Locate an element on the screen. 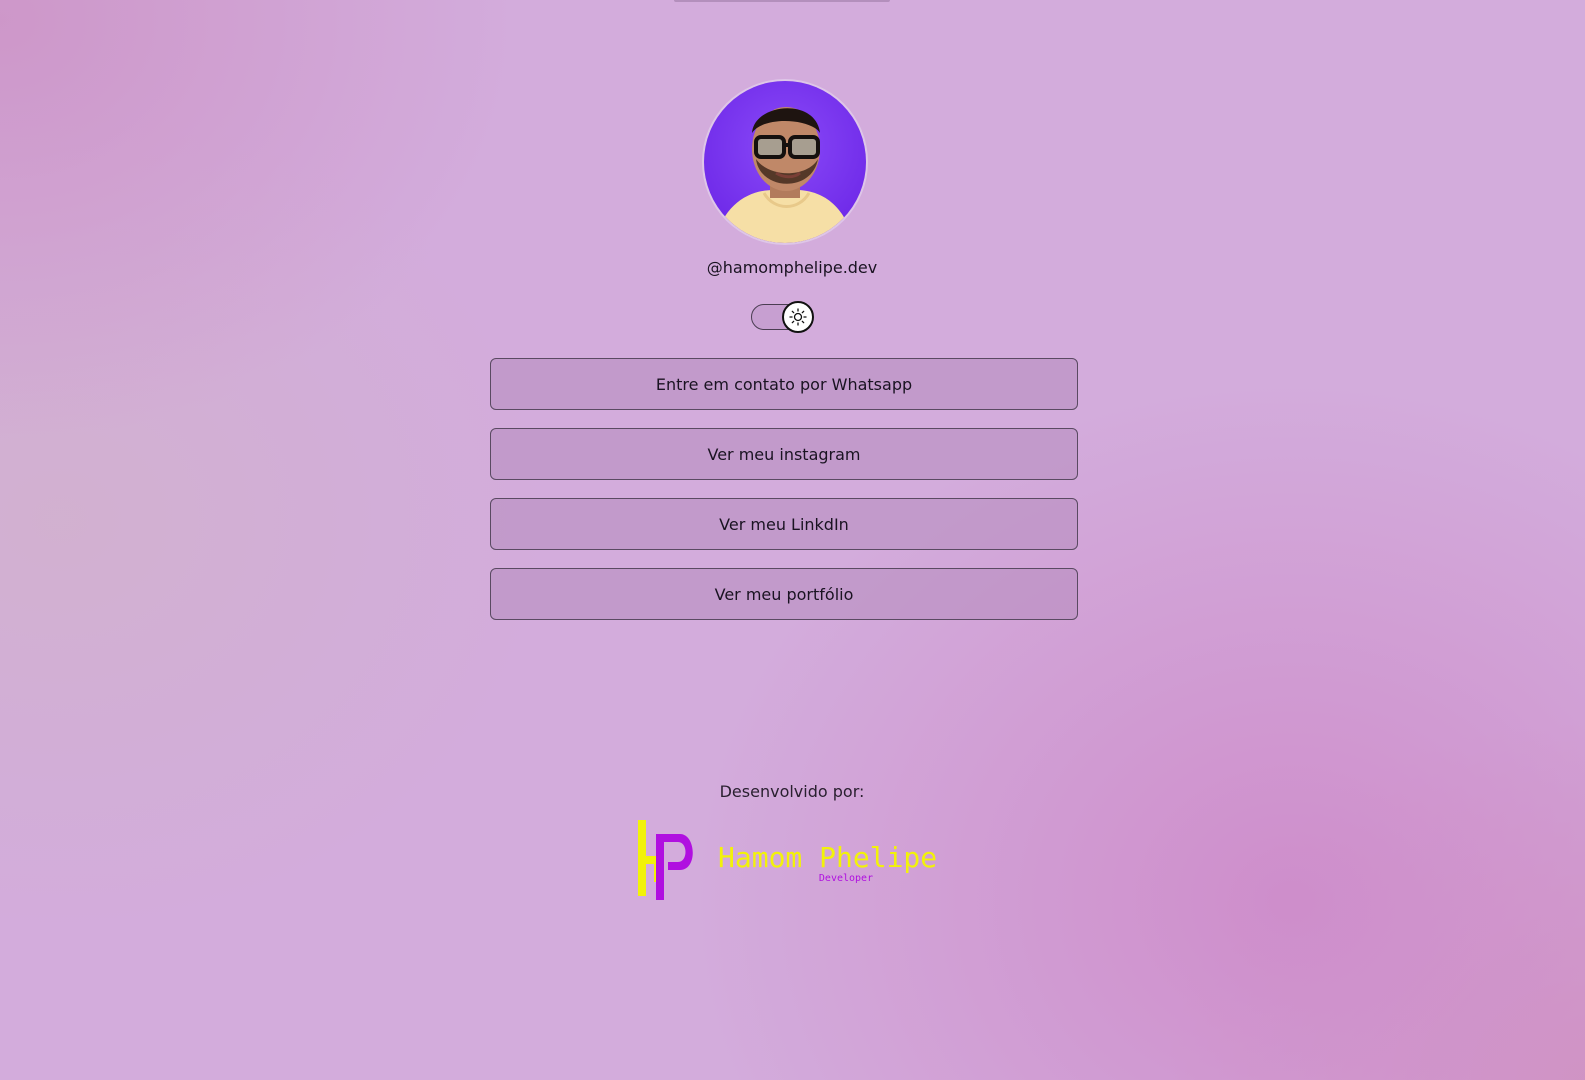 The height and width of the screenshot is (1080, 1585). logo-subtitle: Developer is located at coordinates (846, 878).